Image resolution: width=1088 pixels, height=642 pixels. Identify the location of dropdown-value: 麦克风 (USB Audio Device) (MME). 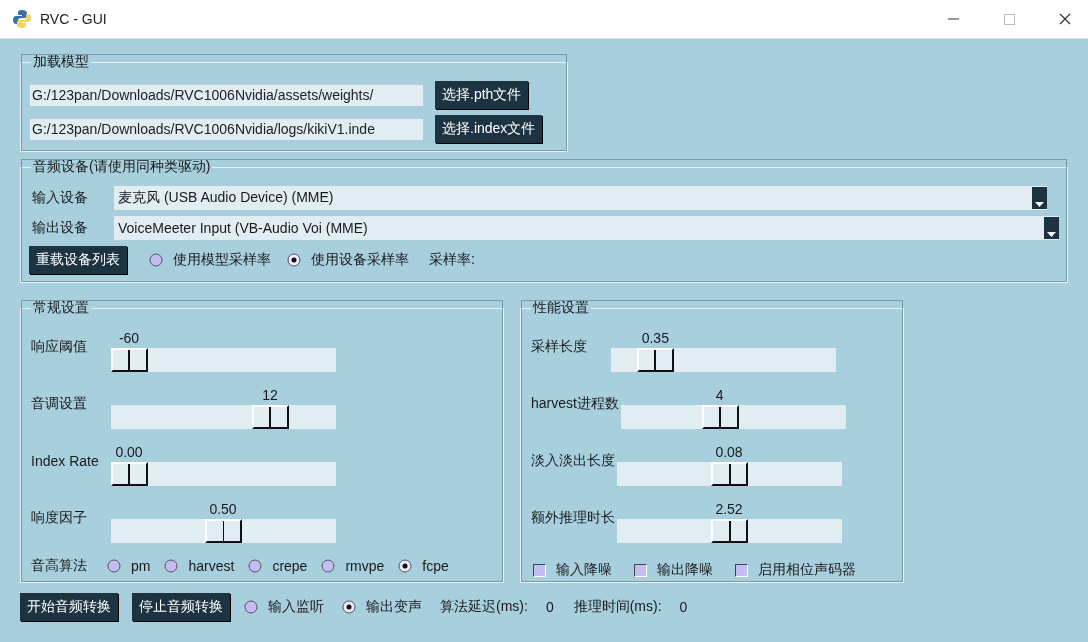
(226, 198).